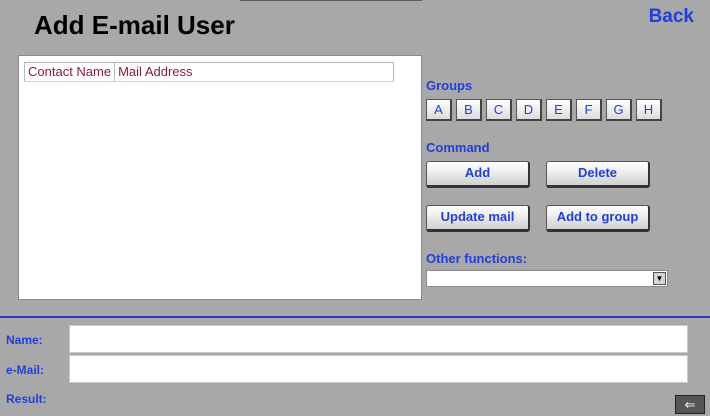  What do you see at coordinates (619, 110) in the screenshot?
I see `group-button-g: G` at bounding box center [619, 110].